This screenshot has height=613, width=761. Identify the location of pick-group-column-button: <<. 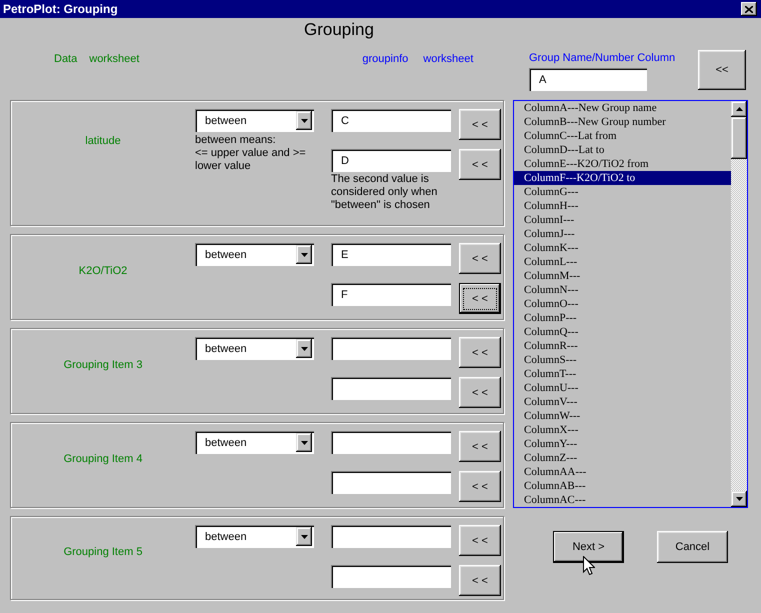
(722, 70).